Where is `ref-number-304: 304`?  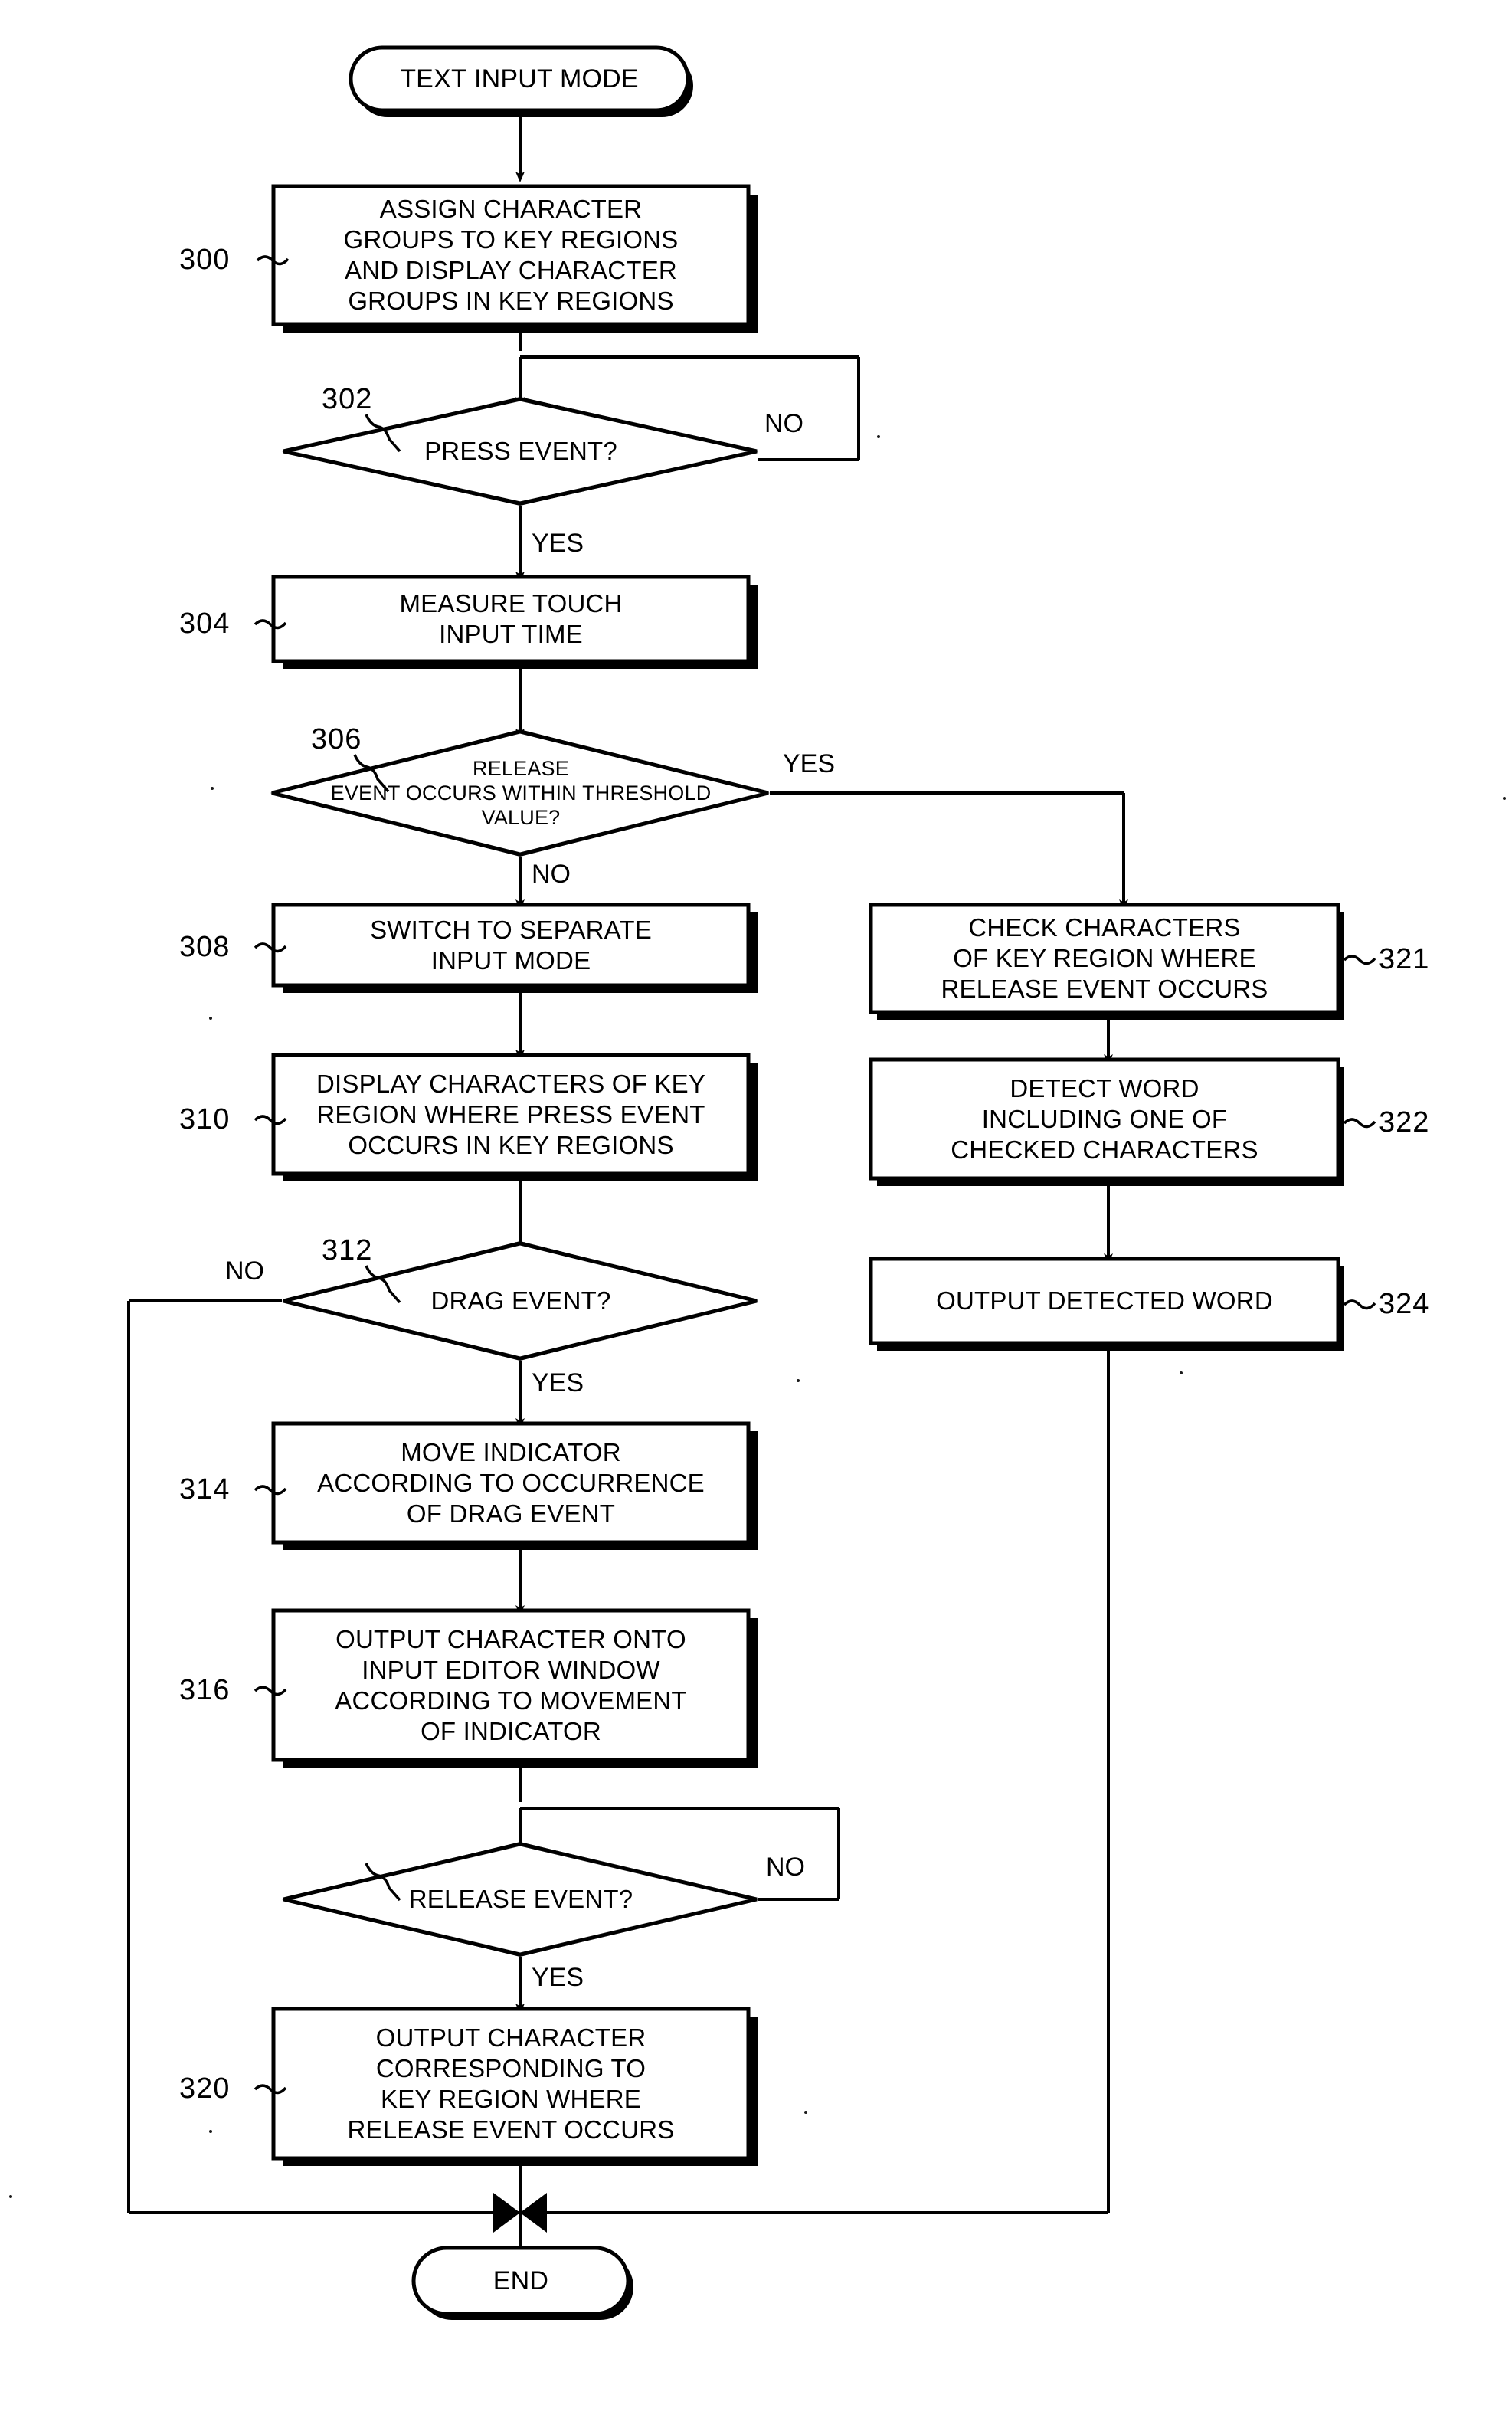 ref-number-304: 304 is located at coordinates (205, 624).